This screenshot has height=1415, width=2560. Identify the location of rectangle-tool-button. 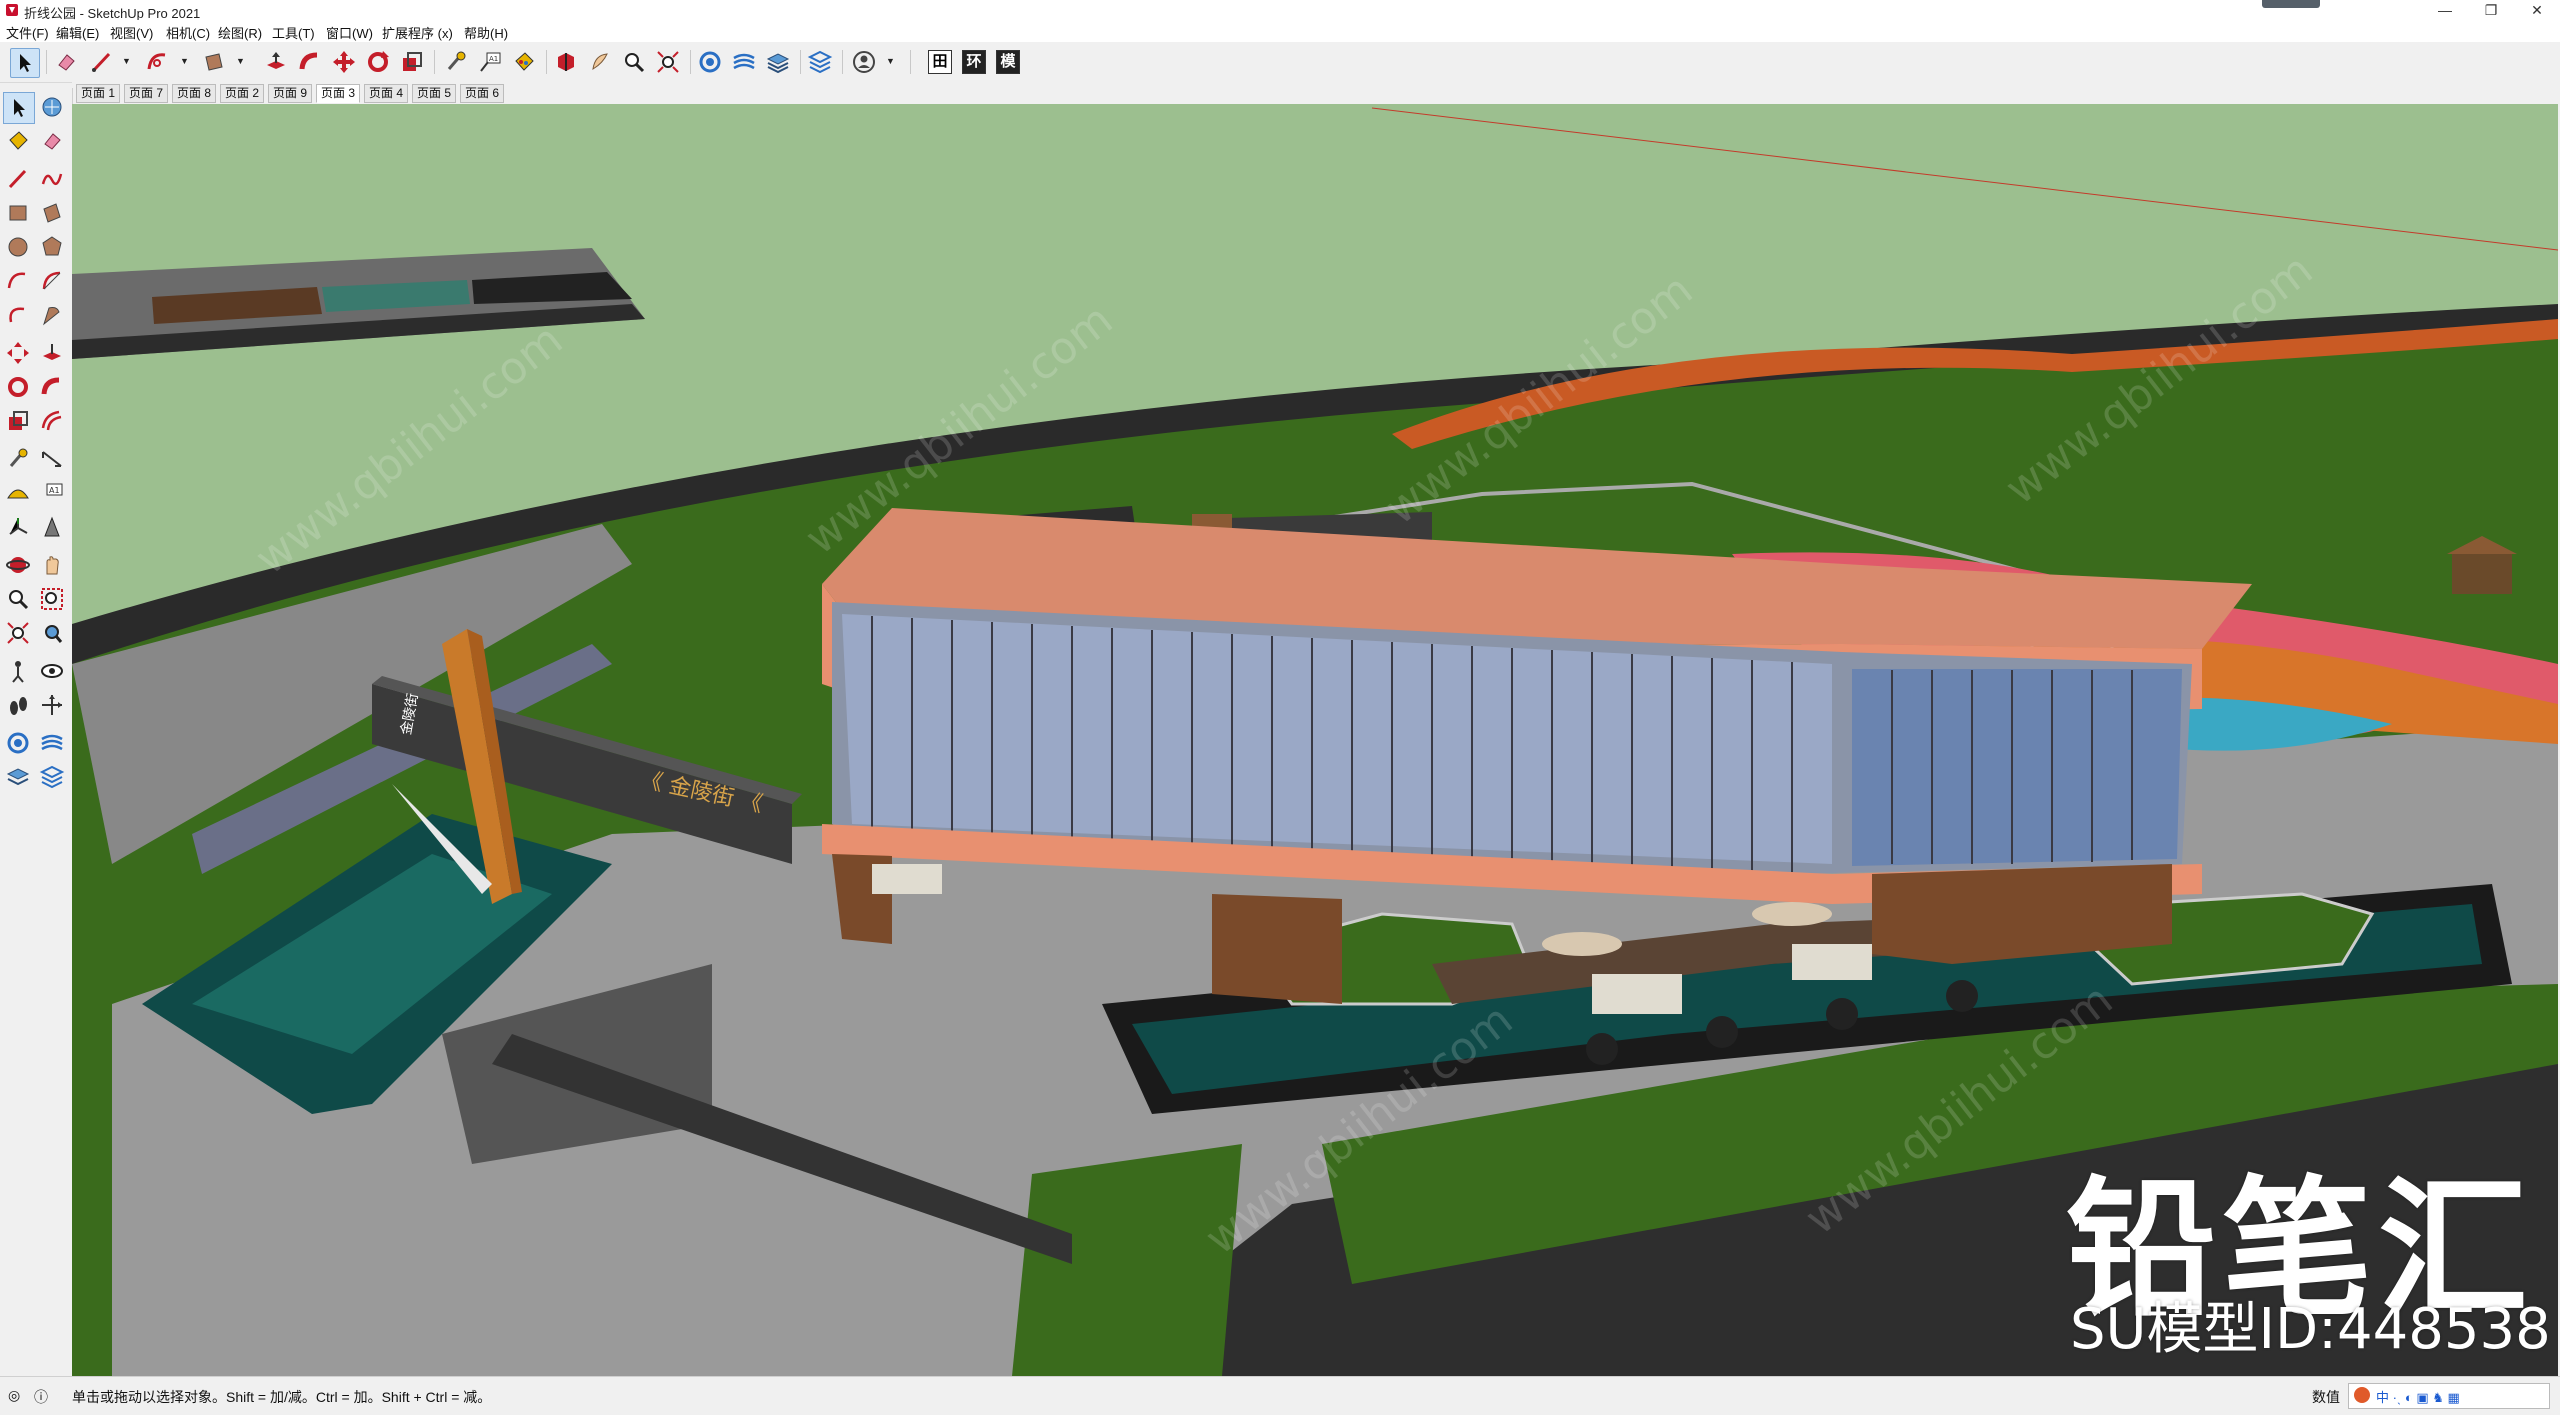
(214, 62).